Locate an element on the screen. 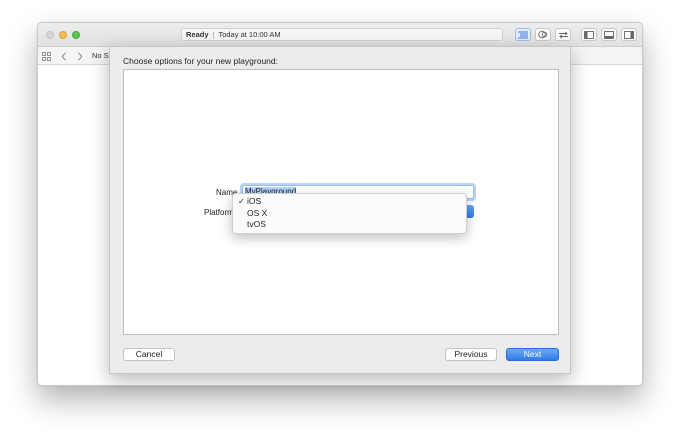  close-window-button is located at coordinates (50, 35).